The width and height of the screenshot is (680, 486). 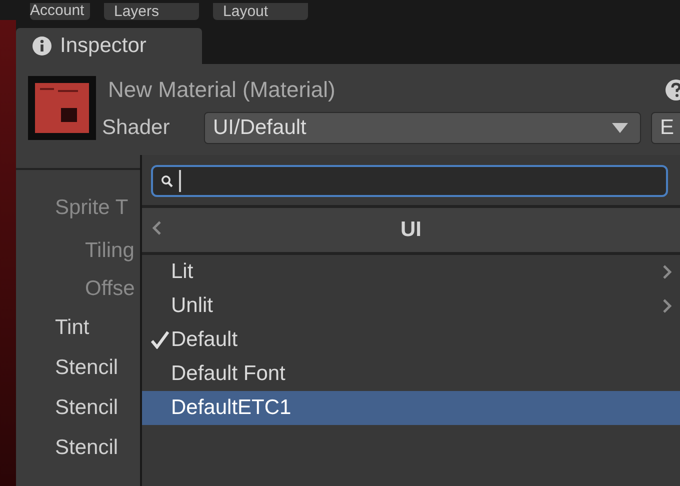 What do you see at coordinates (411, 272) in the screenshot?
I see `menu-item: Lit` at bounding box center [411, 272].